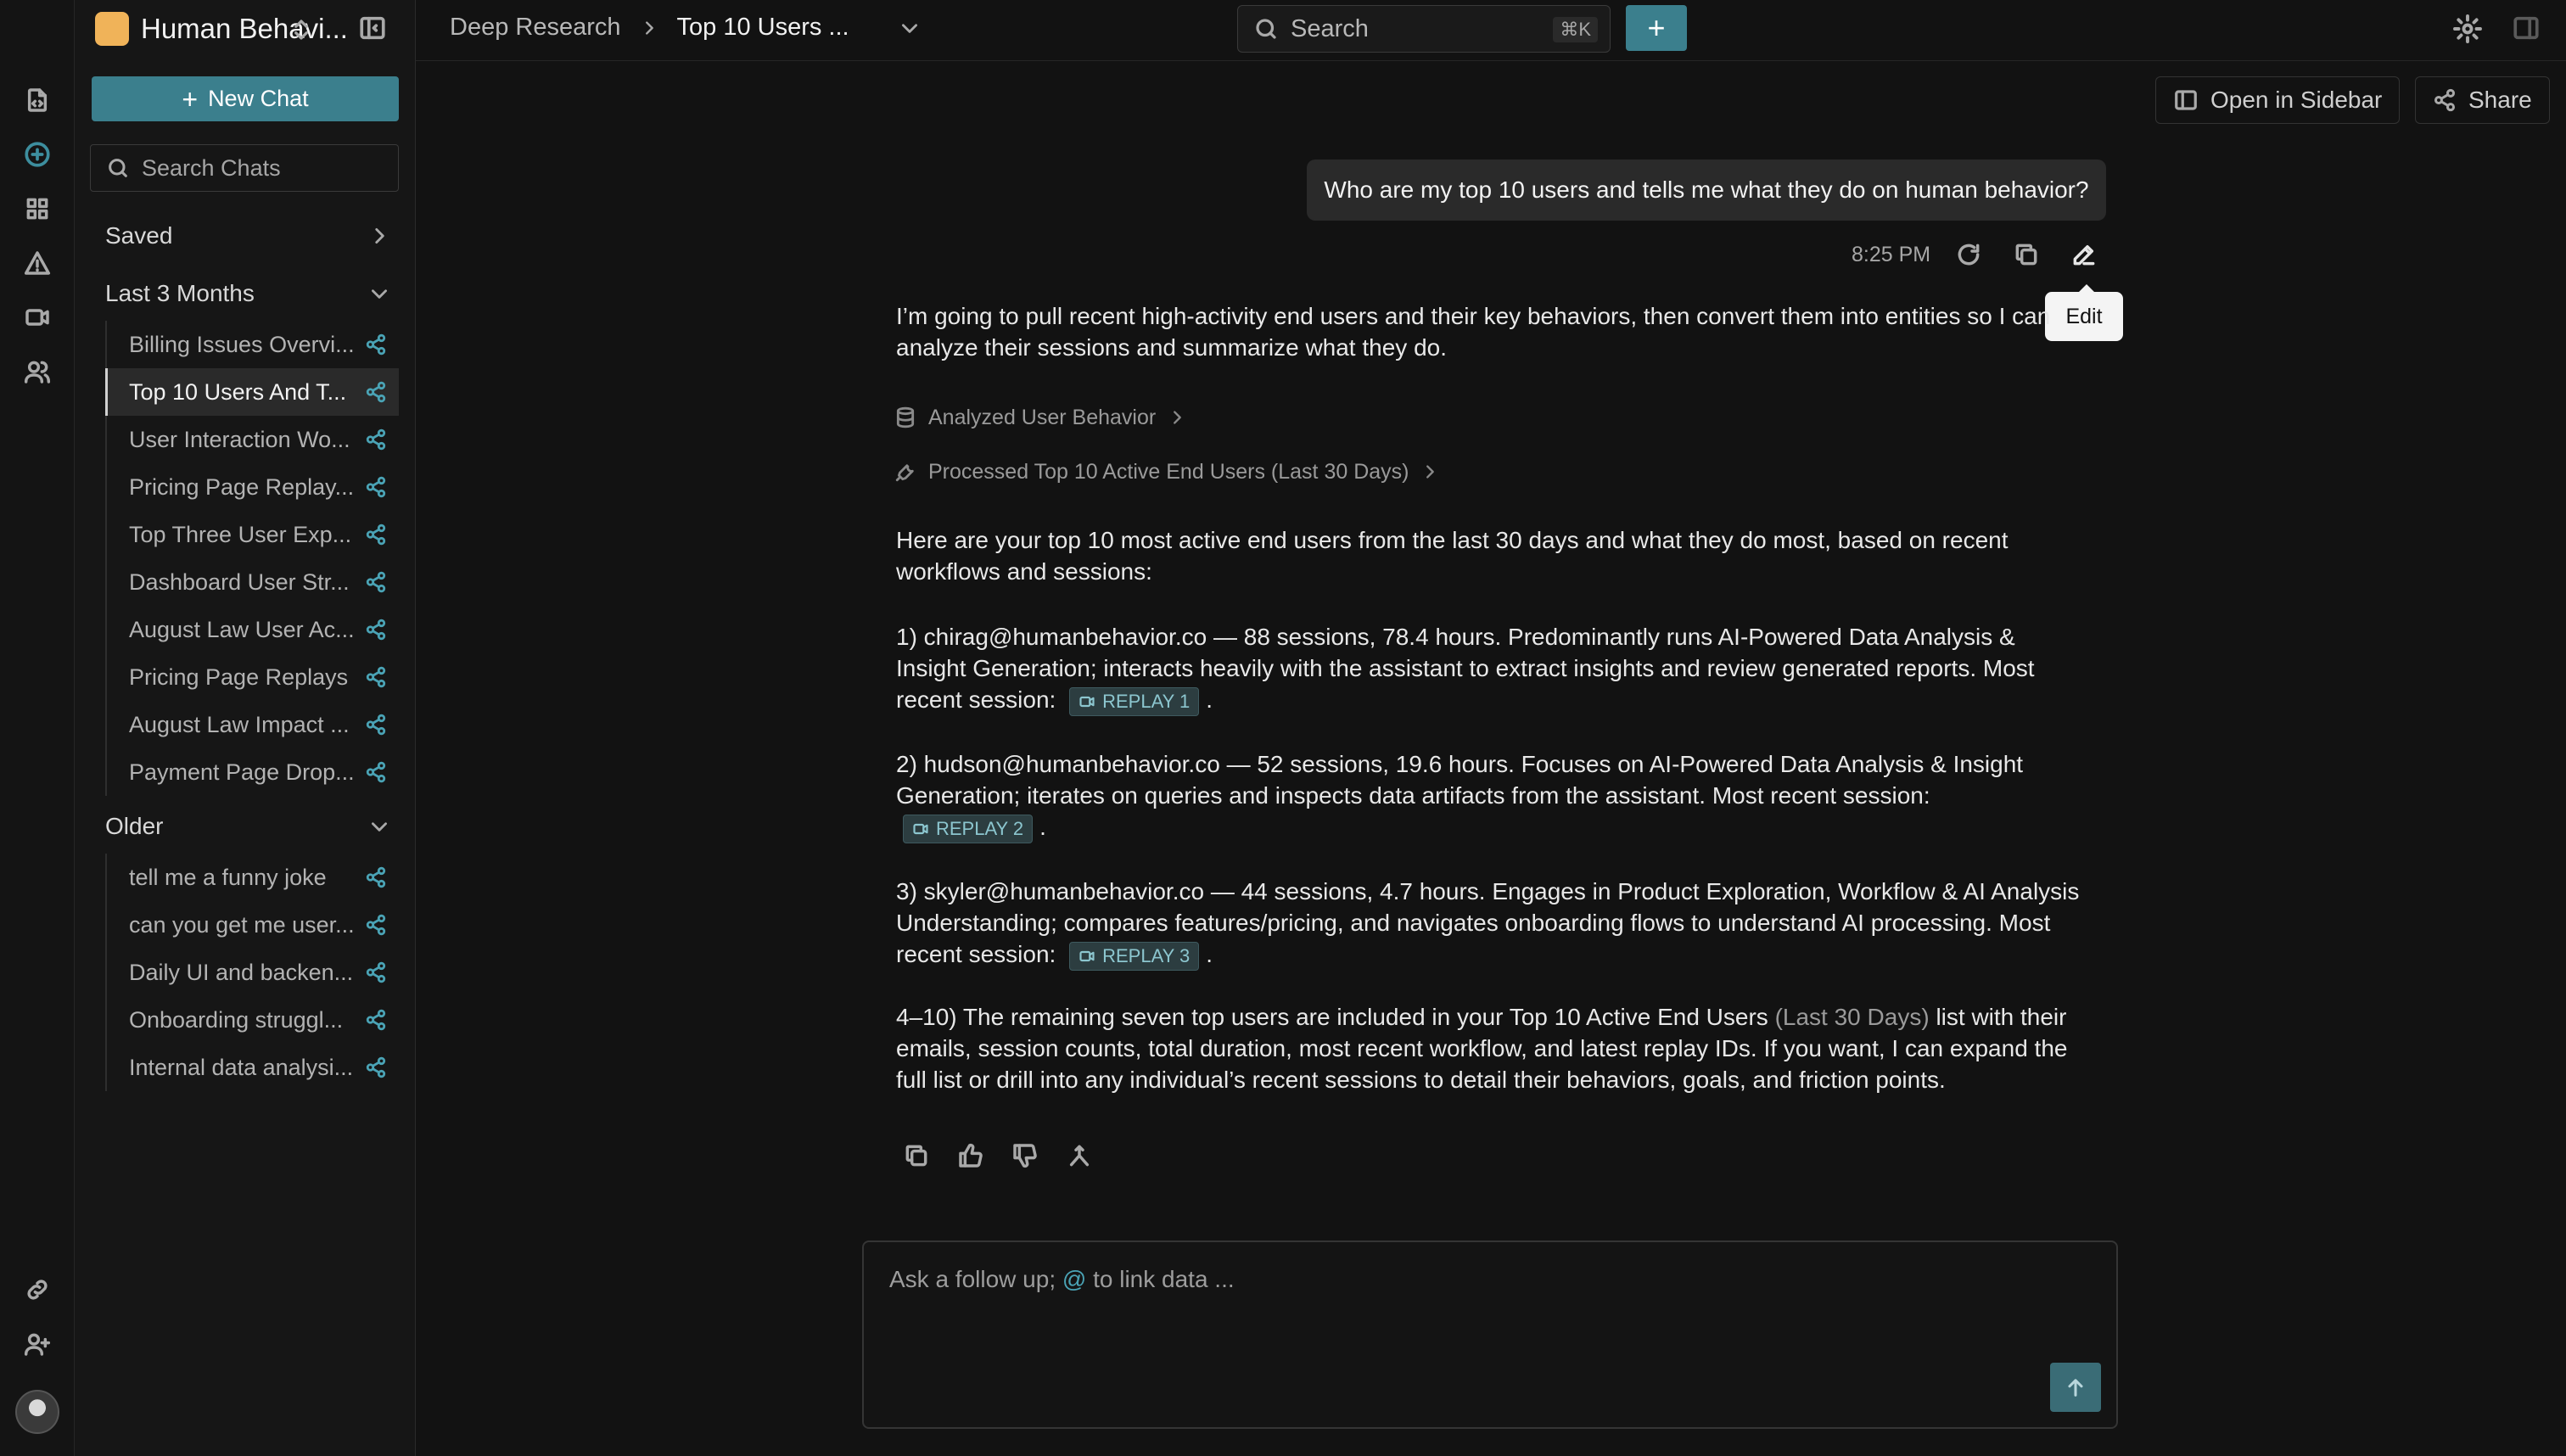  I want to click on add-user-icon, so click(37, 1344).